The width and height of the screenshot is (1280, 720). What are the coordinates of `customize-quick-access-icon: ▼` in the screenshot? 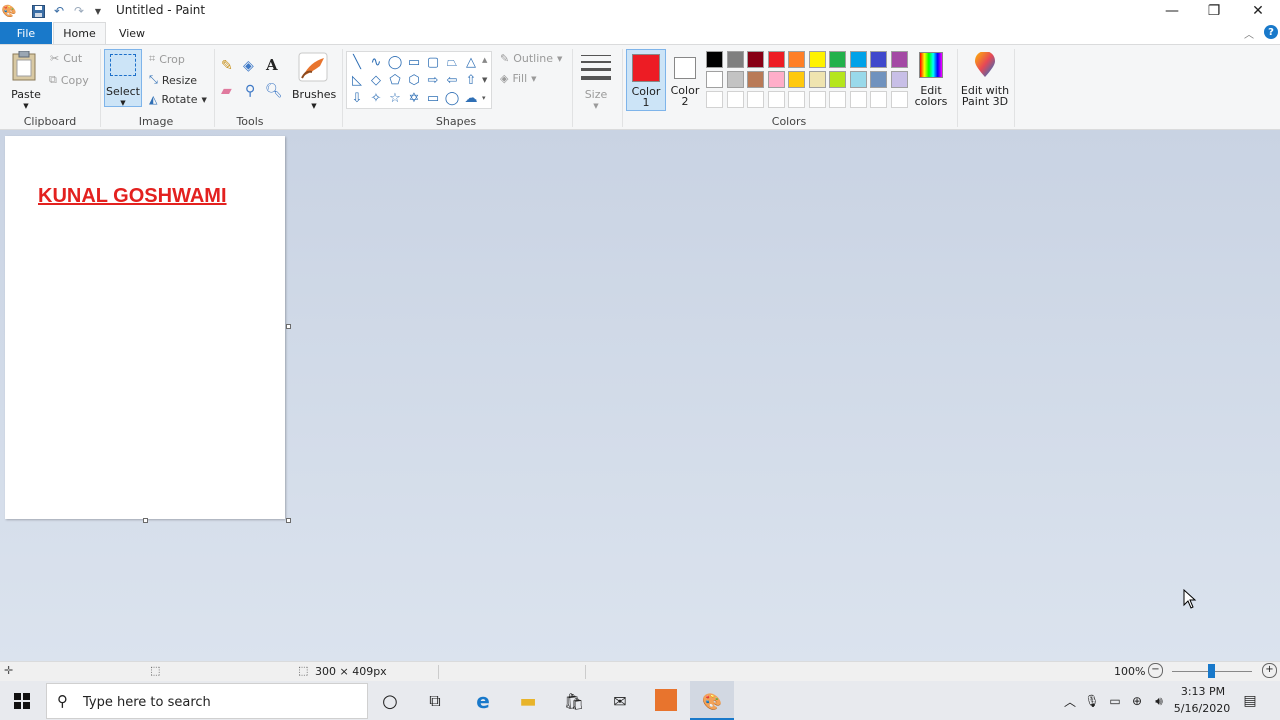 It's located at (98, 11).